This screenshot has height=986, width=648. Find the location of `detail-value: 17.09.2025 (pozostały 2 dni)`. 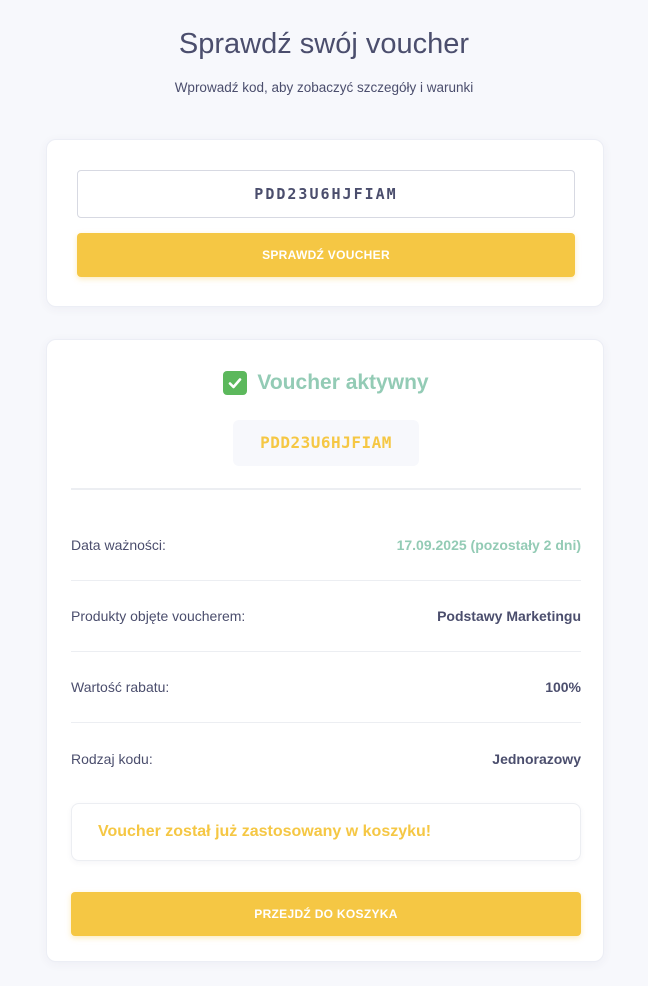

detail-value: 17.09.2025 (pozostały 2 dni) is located at coordinates (488, 545).